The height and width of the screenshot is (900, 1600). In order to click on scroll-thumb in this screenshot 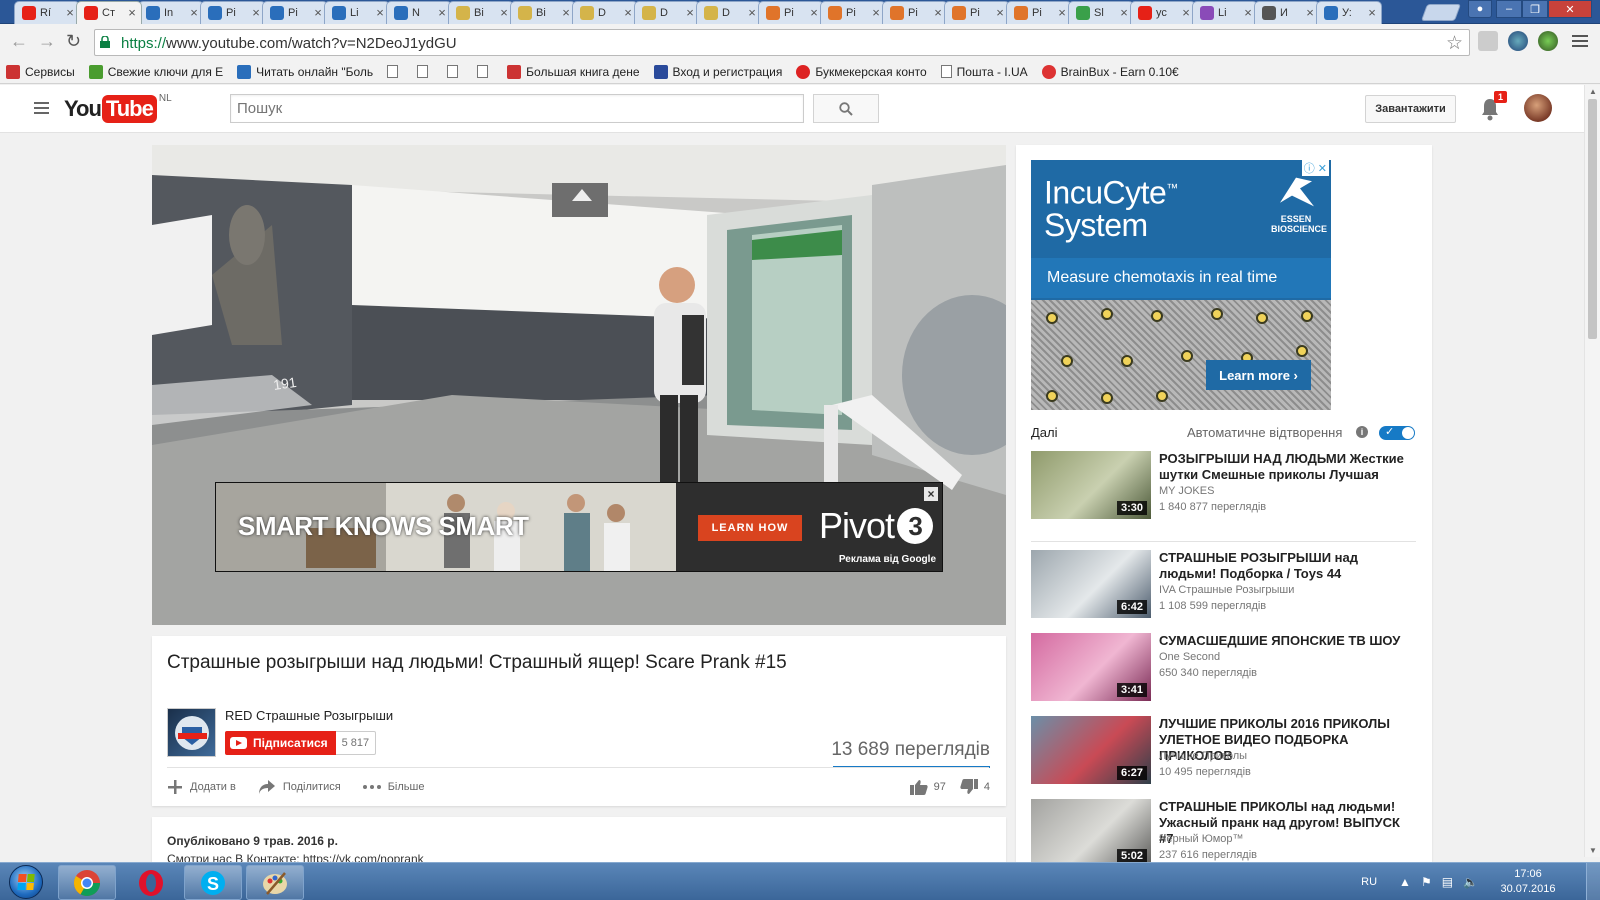, I will do `click(1592, 219)`.